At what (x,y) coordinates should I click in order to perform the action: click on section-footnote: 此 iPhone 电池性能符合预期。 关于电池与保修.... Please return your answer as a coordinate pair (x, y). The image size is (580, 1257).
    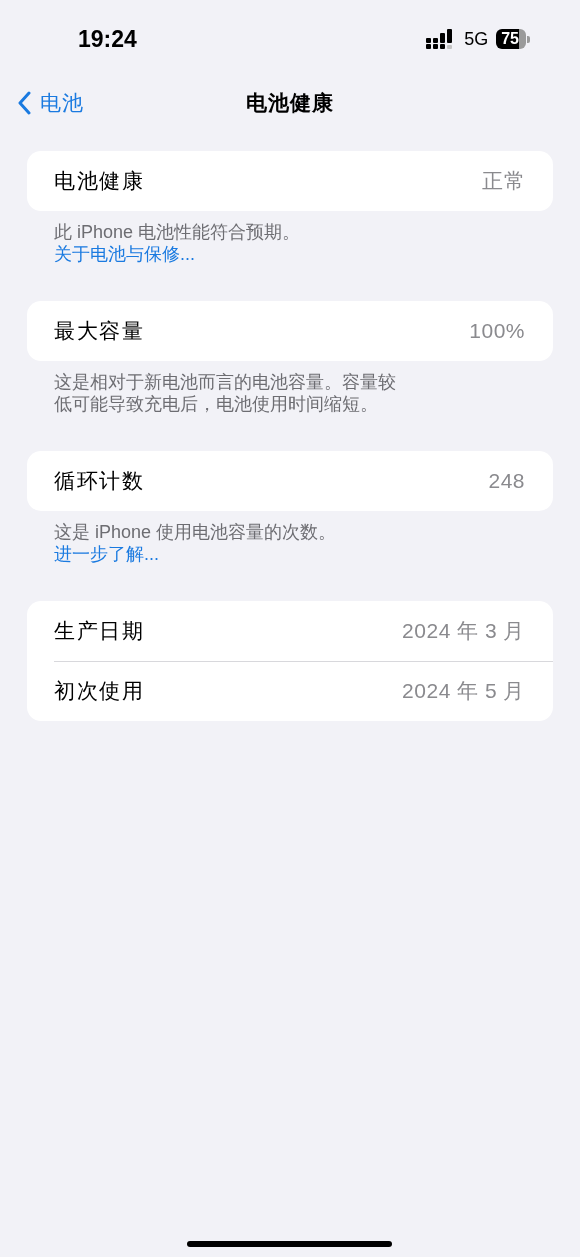
    Looking at the image, I should click on (178, 243).